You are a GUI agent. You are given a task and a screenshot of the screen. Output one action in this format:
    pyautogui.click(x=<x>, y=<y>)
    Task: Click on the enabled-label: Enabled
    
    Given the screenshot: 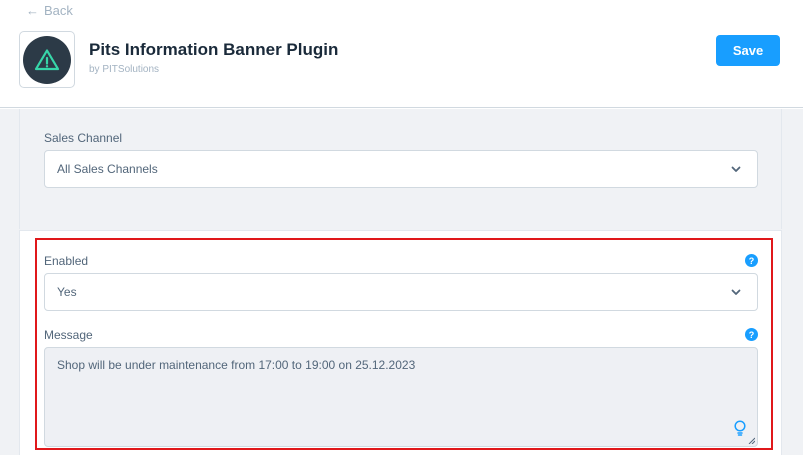 What is the action you would take?
    pyautogui.click(x=66, y=261)
    